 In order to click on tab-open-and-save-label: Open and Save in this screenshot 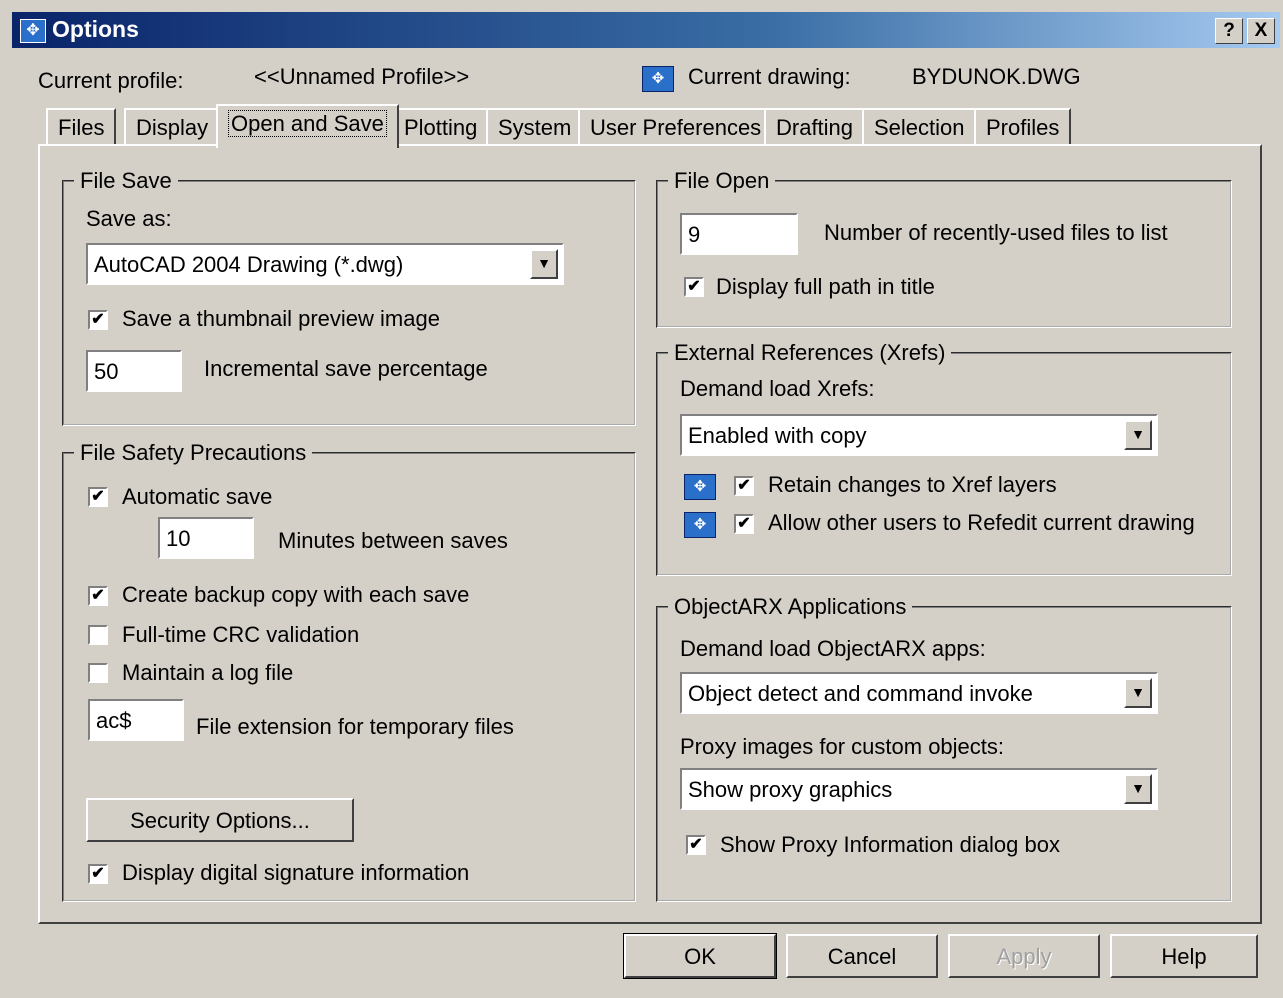, I will do `click(307, 123)`.